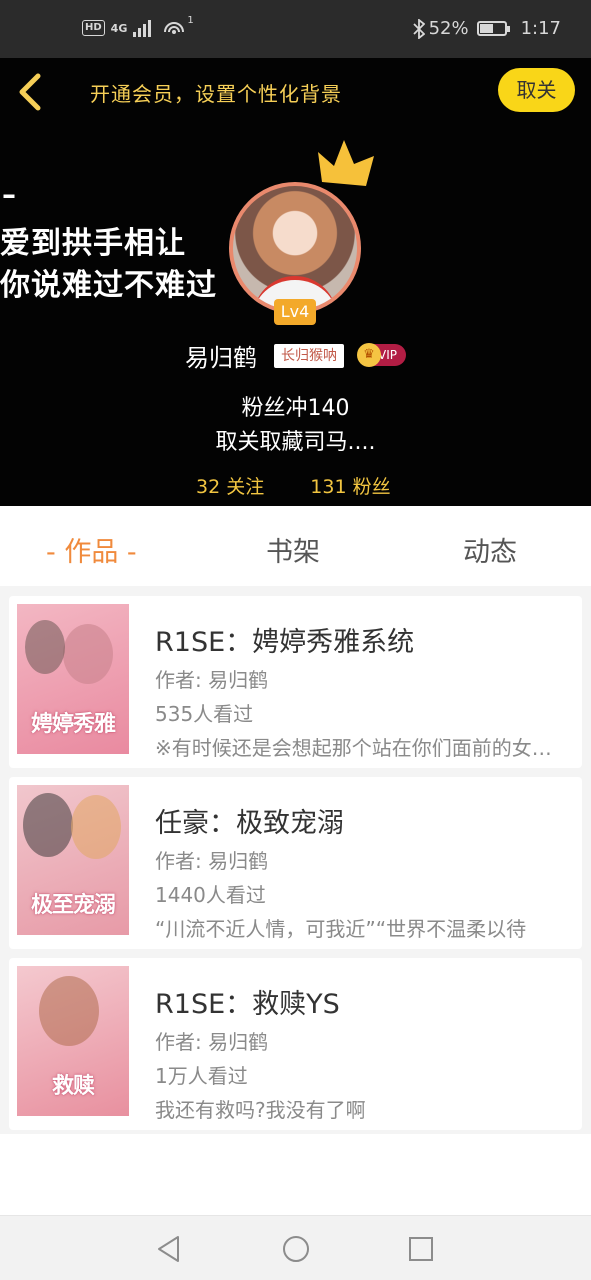 The height and width of the screenshot is (1280, 591). Describe the element at coordinates (418, 28) in the screenshot. I see `bluetooth-icon` at that location.